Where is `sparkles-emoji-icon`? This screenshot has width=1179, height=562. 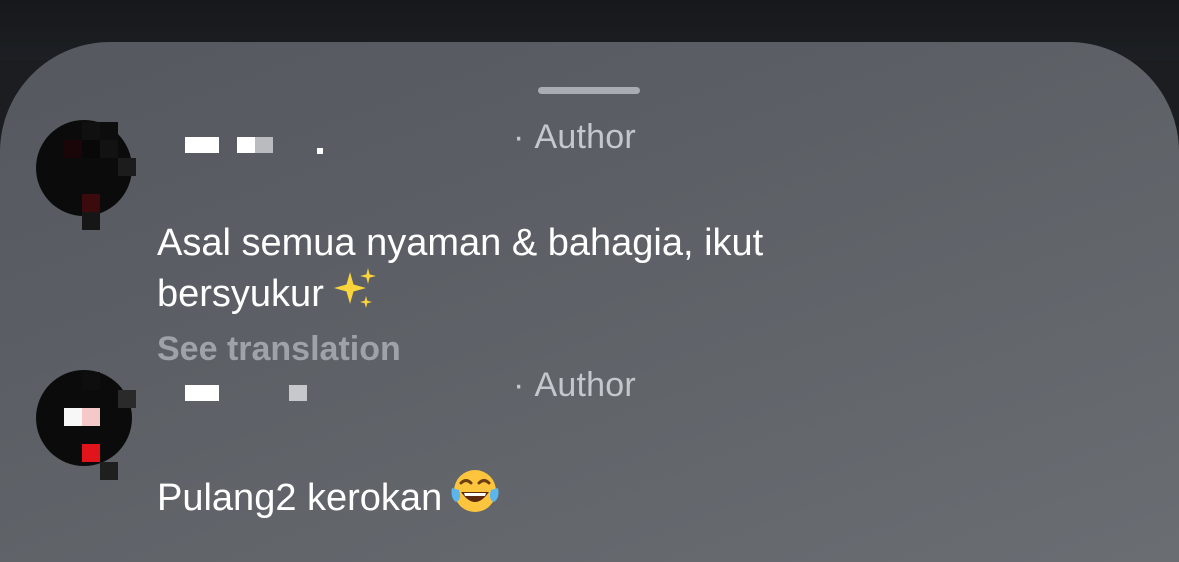 sparkles-emoji-icon is located at coordinates (355, 294).